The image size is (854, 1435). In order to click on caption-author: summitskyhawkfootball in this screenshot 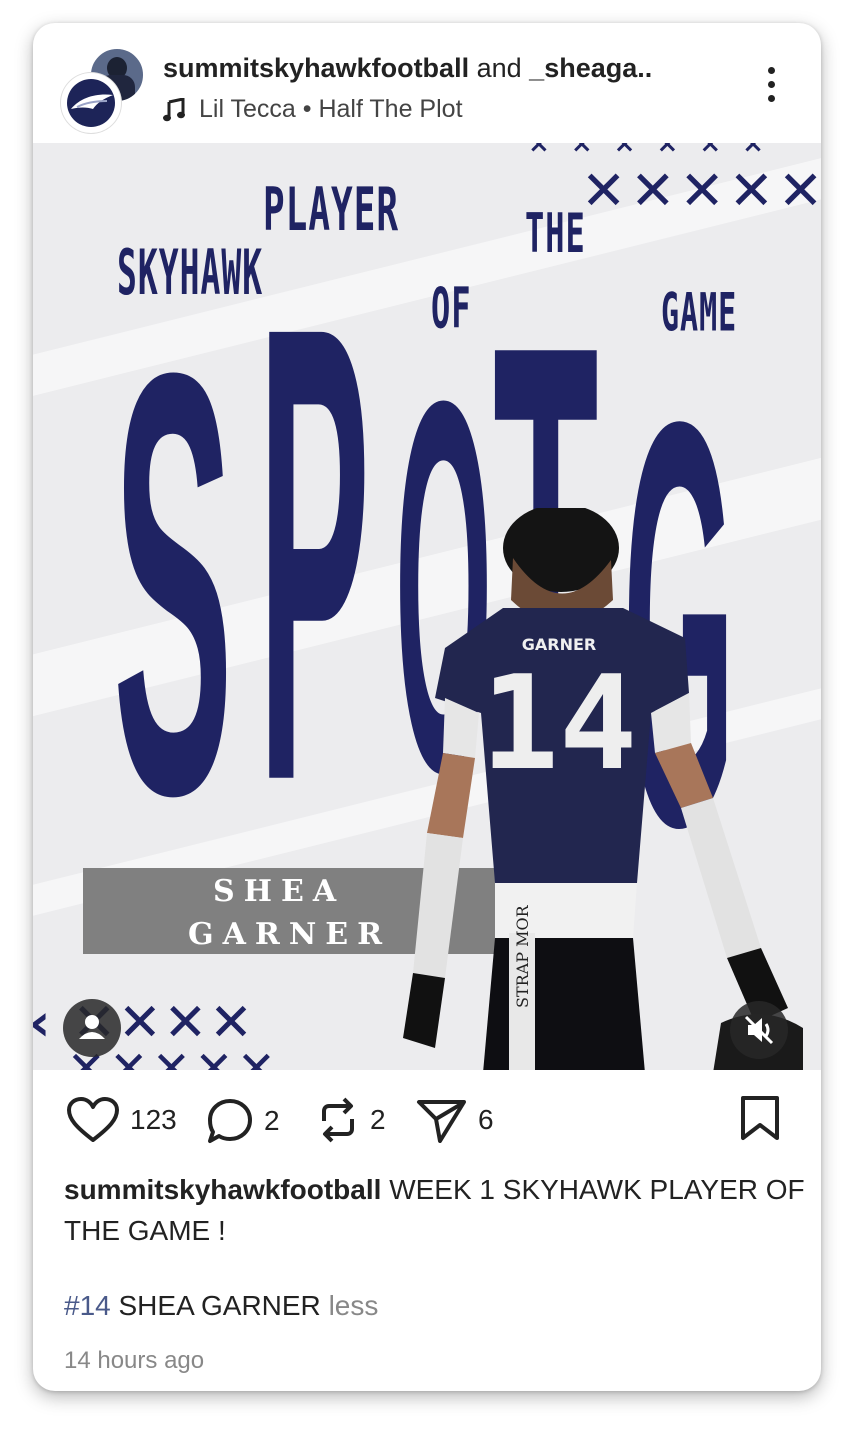, I will do `click(222, 1189)`.